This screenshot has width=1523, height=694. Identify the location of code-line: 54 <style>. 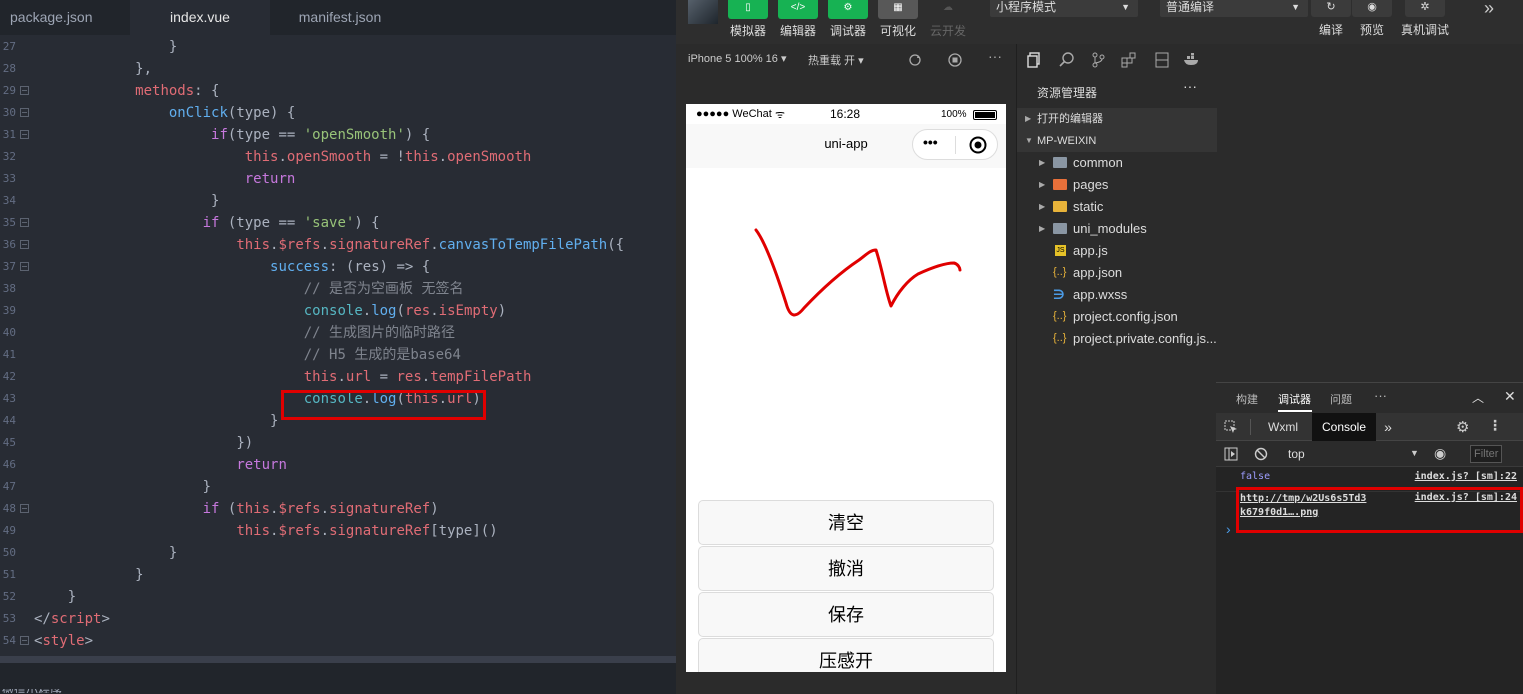
(338, 641).